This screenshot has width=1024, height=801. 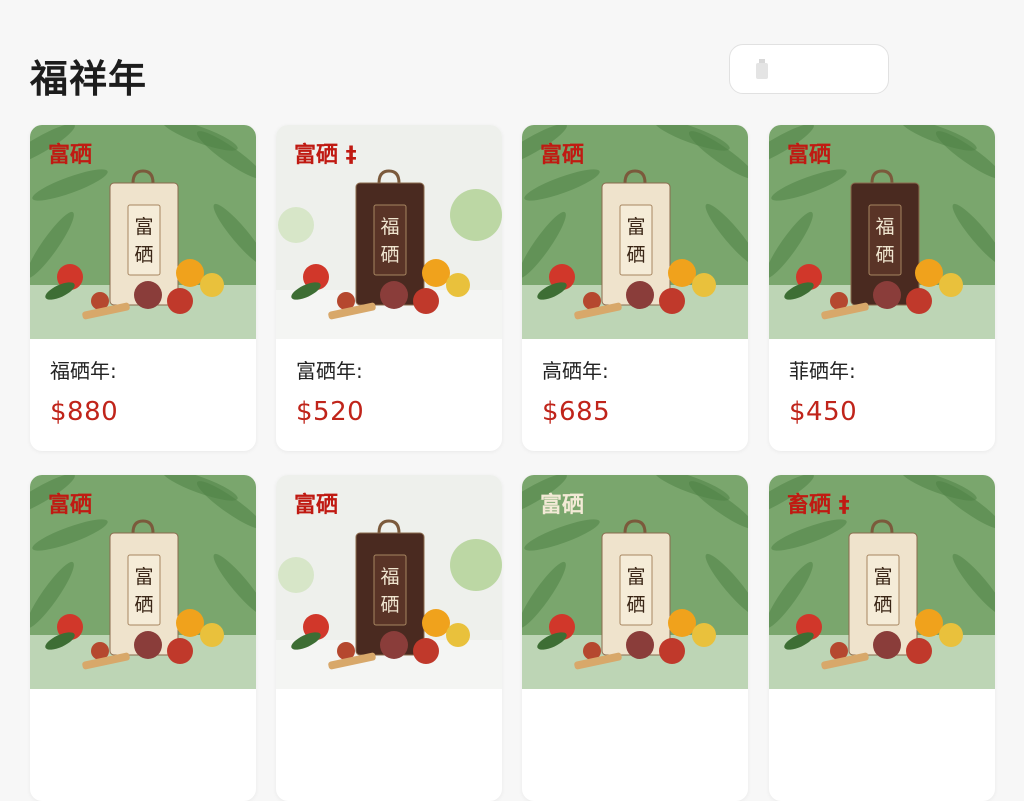 I want to click on product-name: 菲硒年:, so click(x=822, y=371).